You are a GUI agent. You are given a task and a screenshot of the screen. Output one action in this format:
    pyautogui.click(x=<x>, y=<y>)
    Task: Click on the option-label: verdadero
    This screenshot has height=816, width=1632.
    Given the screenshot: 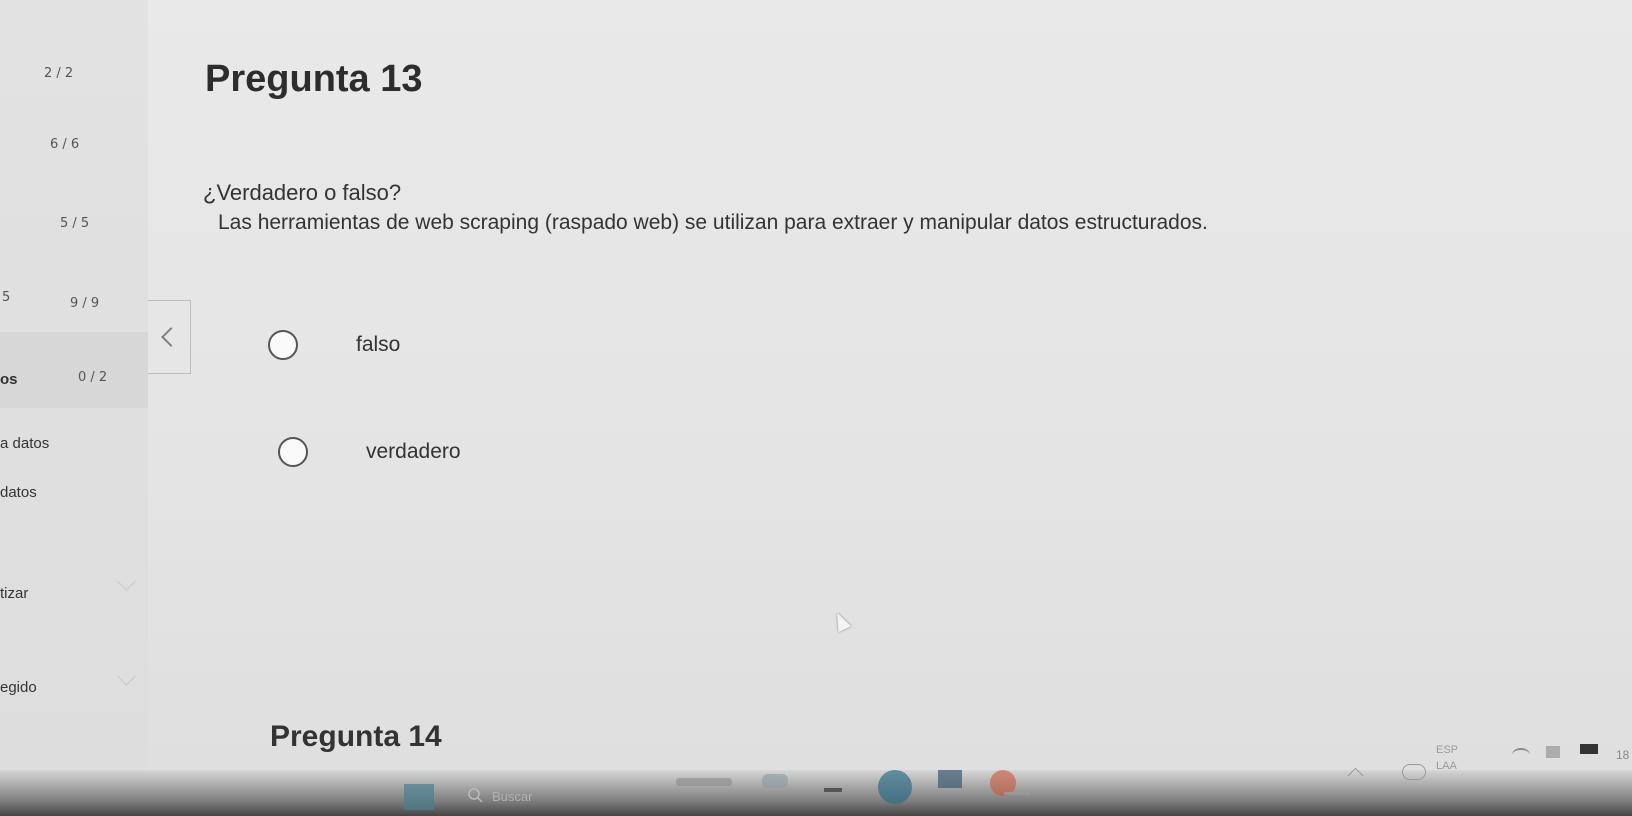 What is the action you would take?
    pyautogui.click(x=413, y=452)
    